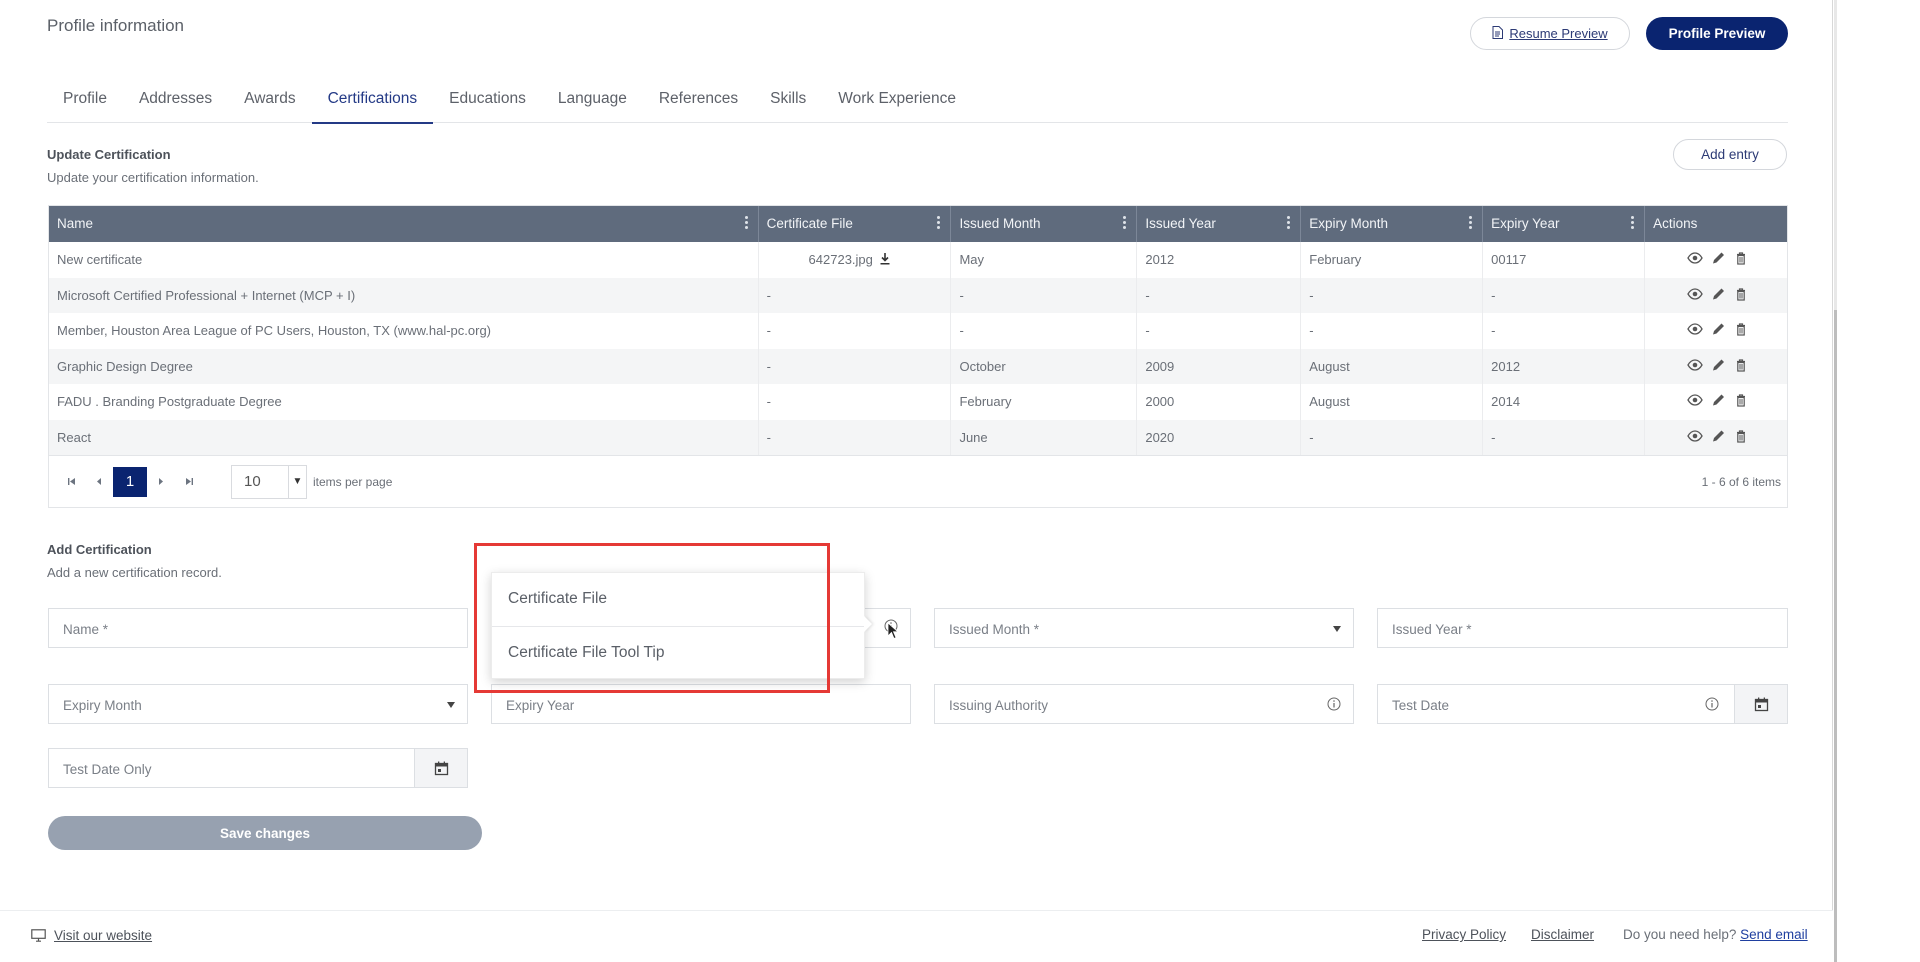  Describe the element at coordinates (265, 833) in the screenshot. I see `save-changes-button: Save changes` at that location.